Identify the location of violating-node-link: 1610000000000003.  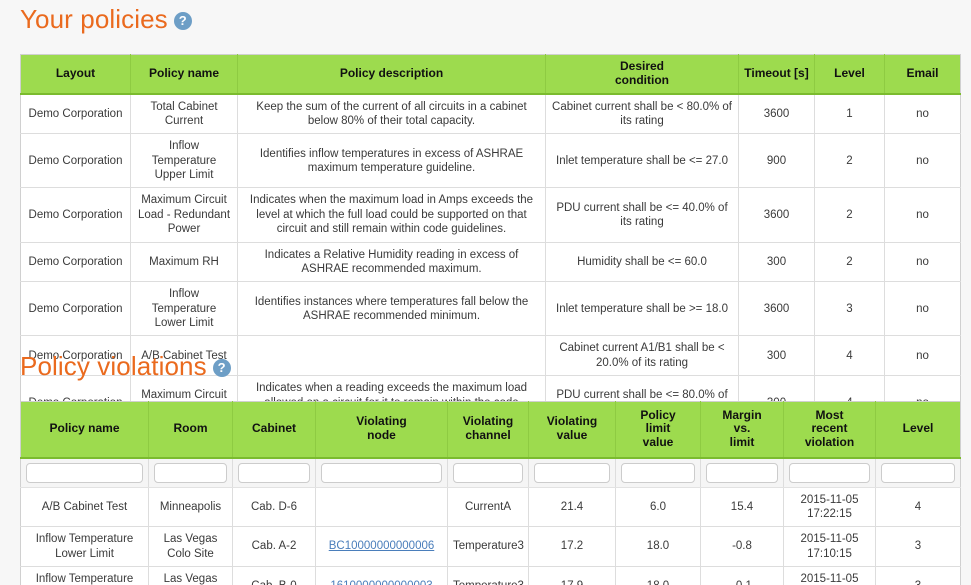
(381, 582).